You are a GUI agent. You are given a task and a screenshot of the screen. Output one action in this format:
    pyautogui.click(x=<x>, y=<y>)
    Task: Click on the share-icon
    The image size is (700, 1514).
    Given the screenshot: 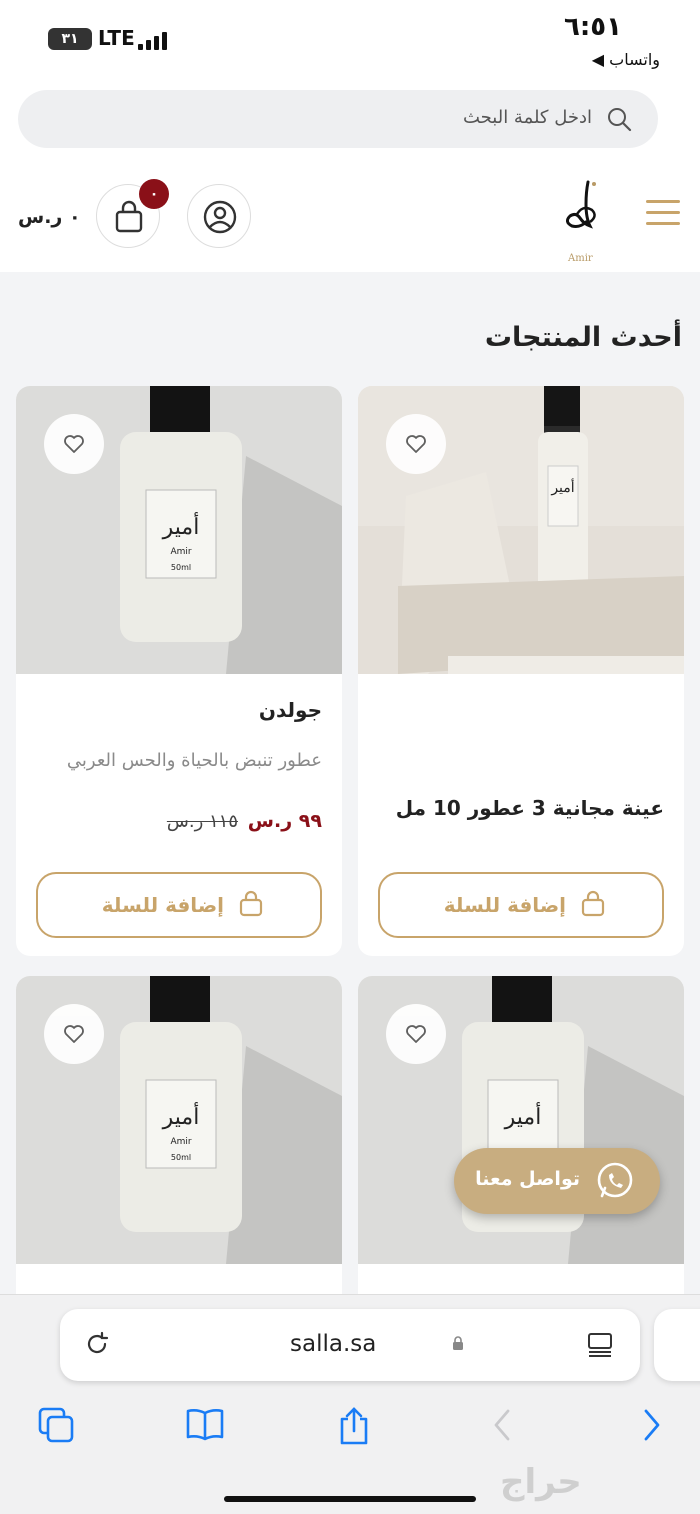 What is the action you would take?
    pyautogui.click(x=354, y=1426)
    